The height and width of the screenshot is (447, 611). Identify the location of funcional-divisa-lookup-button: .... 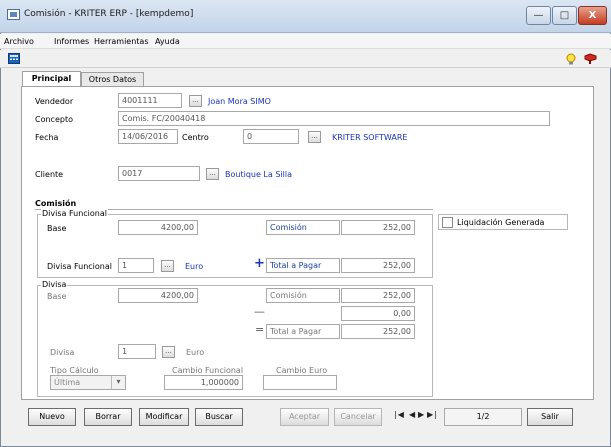
(167, 266).